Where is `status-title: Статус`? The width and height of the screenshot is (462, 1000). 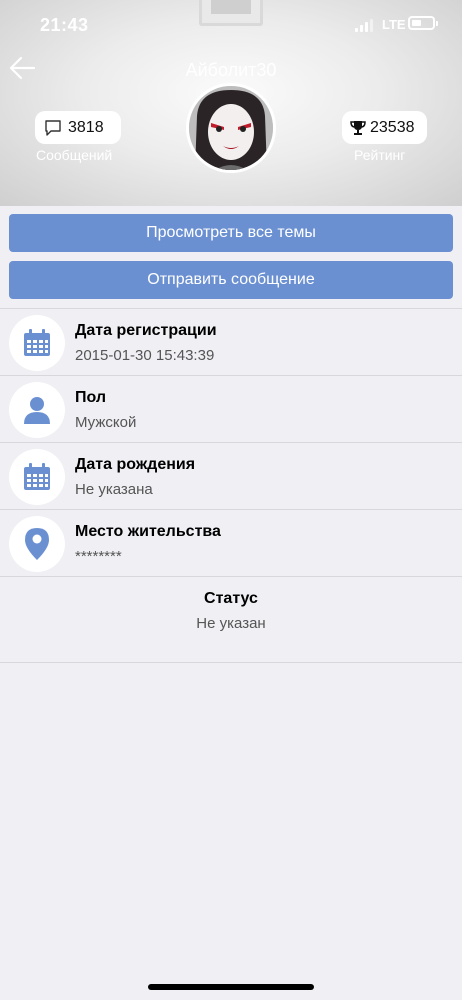 status-title: Статус is located at coordinates (231, 598).